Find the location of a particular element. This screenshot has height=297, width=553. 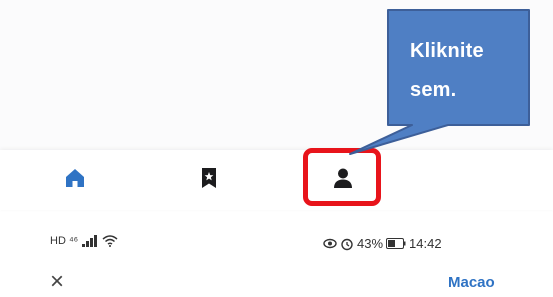

status-right-group: 43% 14:42 is located at coordinates (382, 243).